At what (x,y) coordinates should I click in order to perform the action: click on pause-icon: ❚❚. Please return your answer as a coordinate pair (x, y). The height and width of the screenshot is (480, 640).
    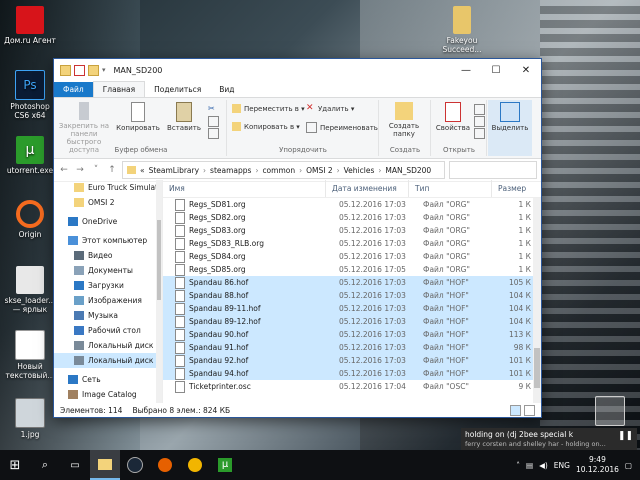
    Looking at the image, I should click on (625, 436).